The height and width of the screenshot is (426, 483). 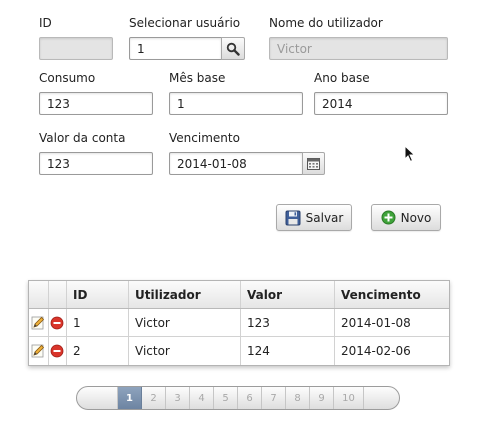 What do you see at coordinates (416, 217) in the screenshot?
I see `new-button-label: Novo` at bounding box center [416, 217].